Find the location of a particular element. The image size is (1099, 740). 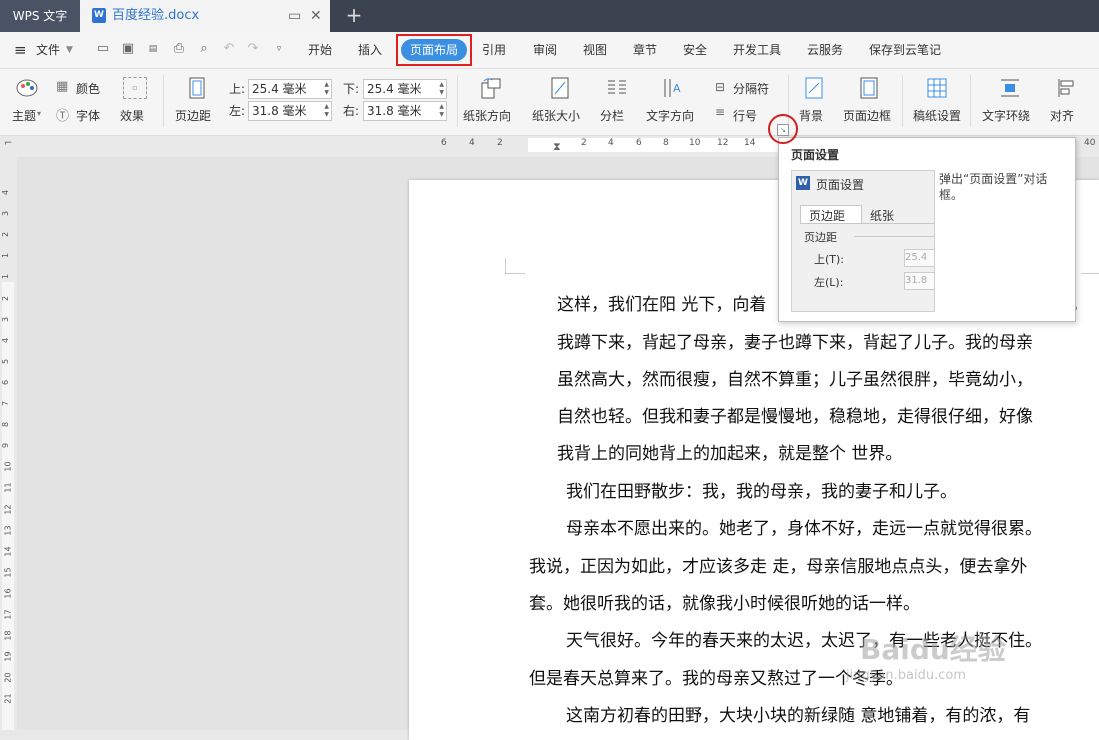

columns-button: 分栏 is located at coordinates (612, 115).